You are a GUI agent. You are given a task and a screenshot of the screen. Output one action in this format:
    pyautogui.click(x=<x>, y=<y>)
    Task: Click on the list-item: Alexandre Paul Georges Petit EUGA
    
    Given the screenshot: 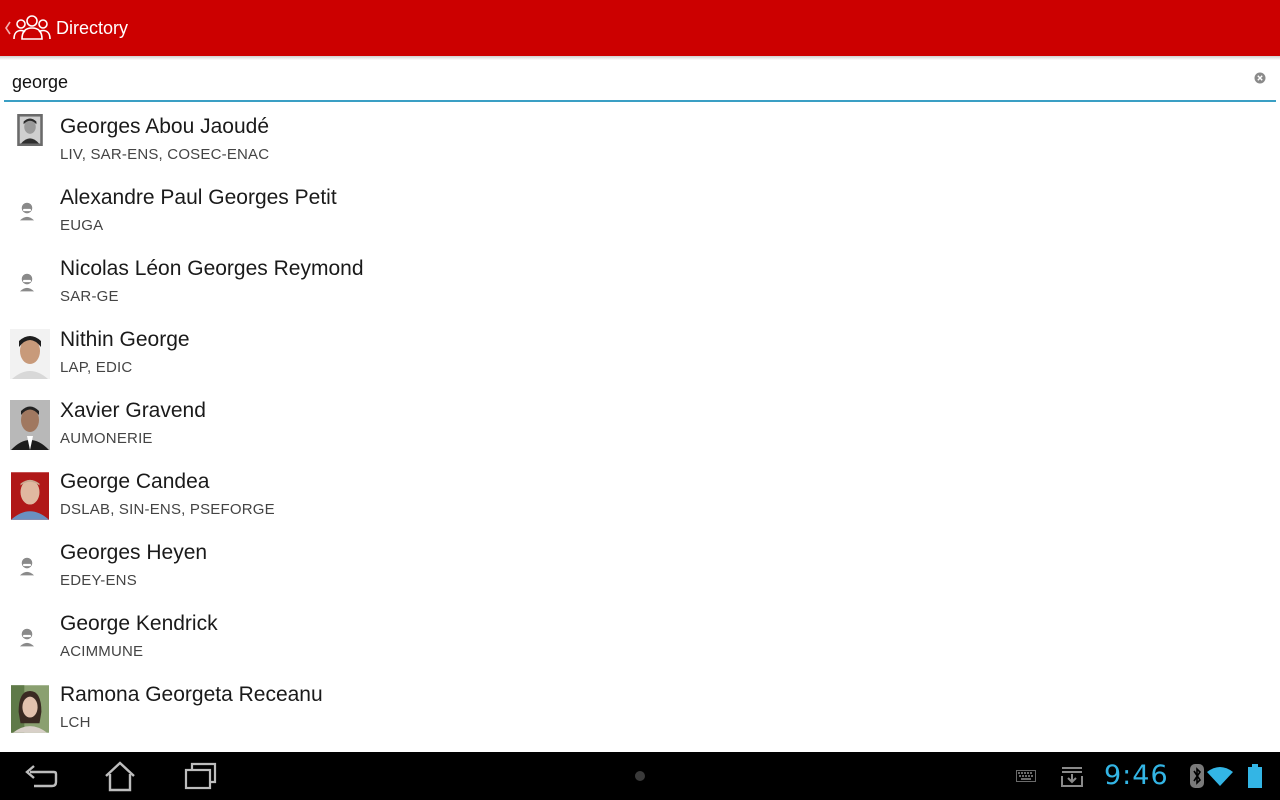 What is the action you would take?
    pyautogui.click(x=640, y=210)
    